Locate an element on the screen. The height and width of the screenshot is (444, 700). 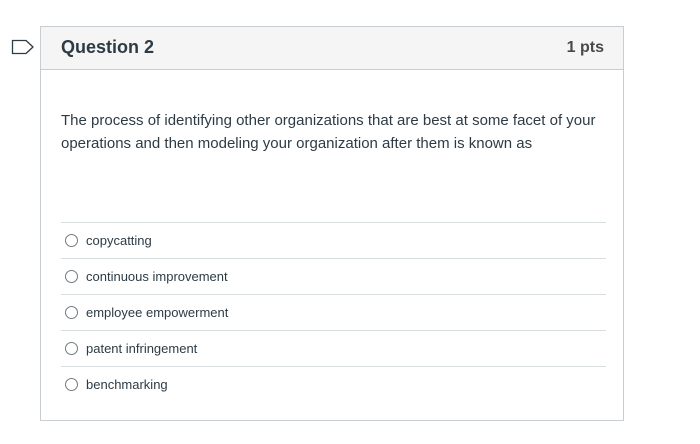
answer-label: employee empowerment is located at coordinates (157, 312).